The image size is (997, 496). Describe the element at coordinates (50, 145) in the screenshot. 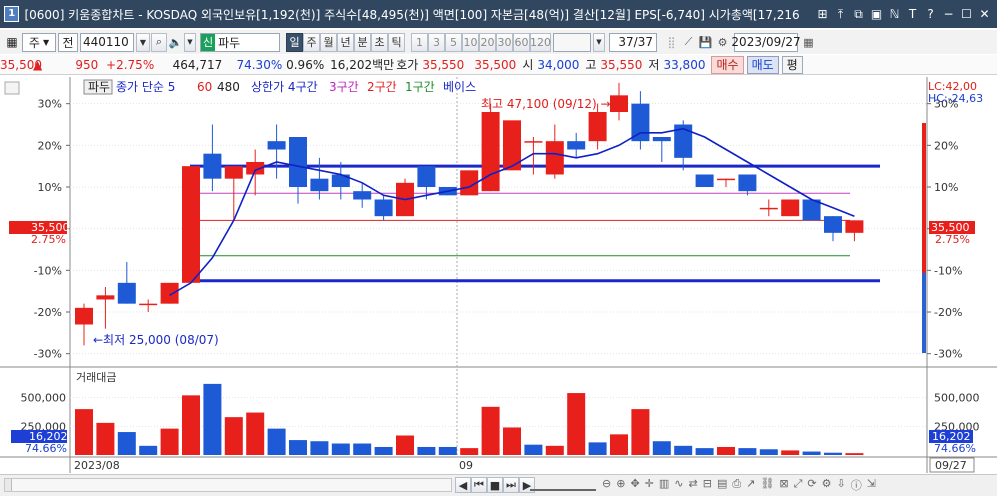

I see `left-tick-label: 20%` at that location.